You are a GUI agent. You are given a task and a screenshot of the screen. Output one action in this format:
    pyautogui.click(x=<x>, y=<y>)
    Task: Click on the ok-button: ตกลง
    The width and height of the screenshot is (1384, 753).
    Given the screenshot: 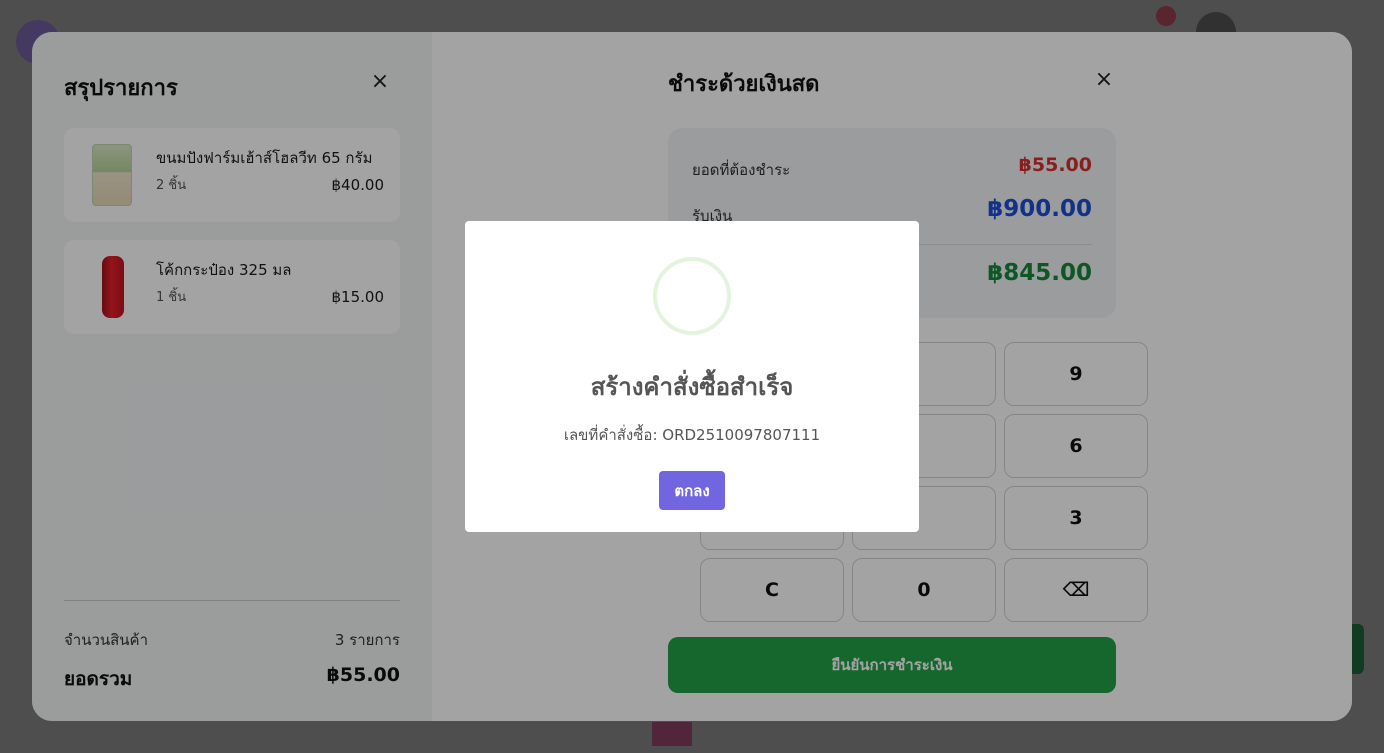 What is the action you would take?
    pyautogui.click(x=692, y=490)
    